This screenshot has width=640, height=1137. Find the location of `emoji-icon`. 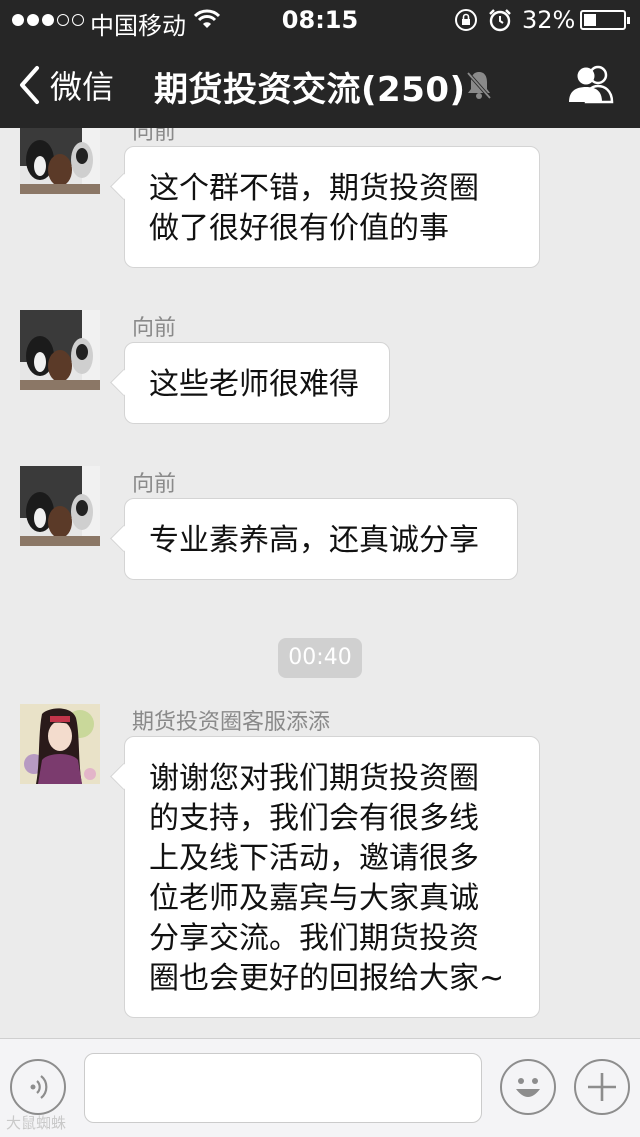

emoji-icon is located at coordinates (528, 1087).